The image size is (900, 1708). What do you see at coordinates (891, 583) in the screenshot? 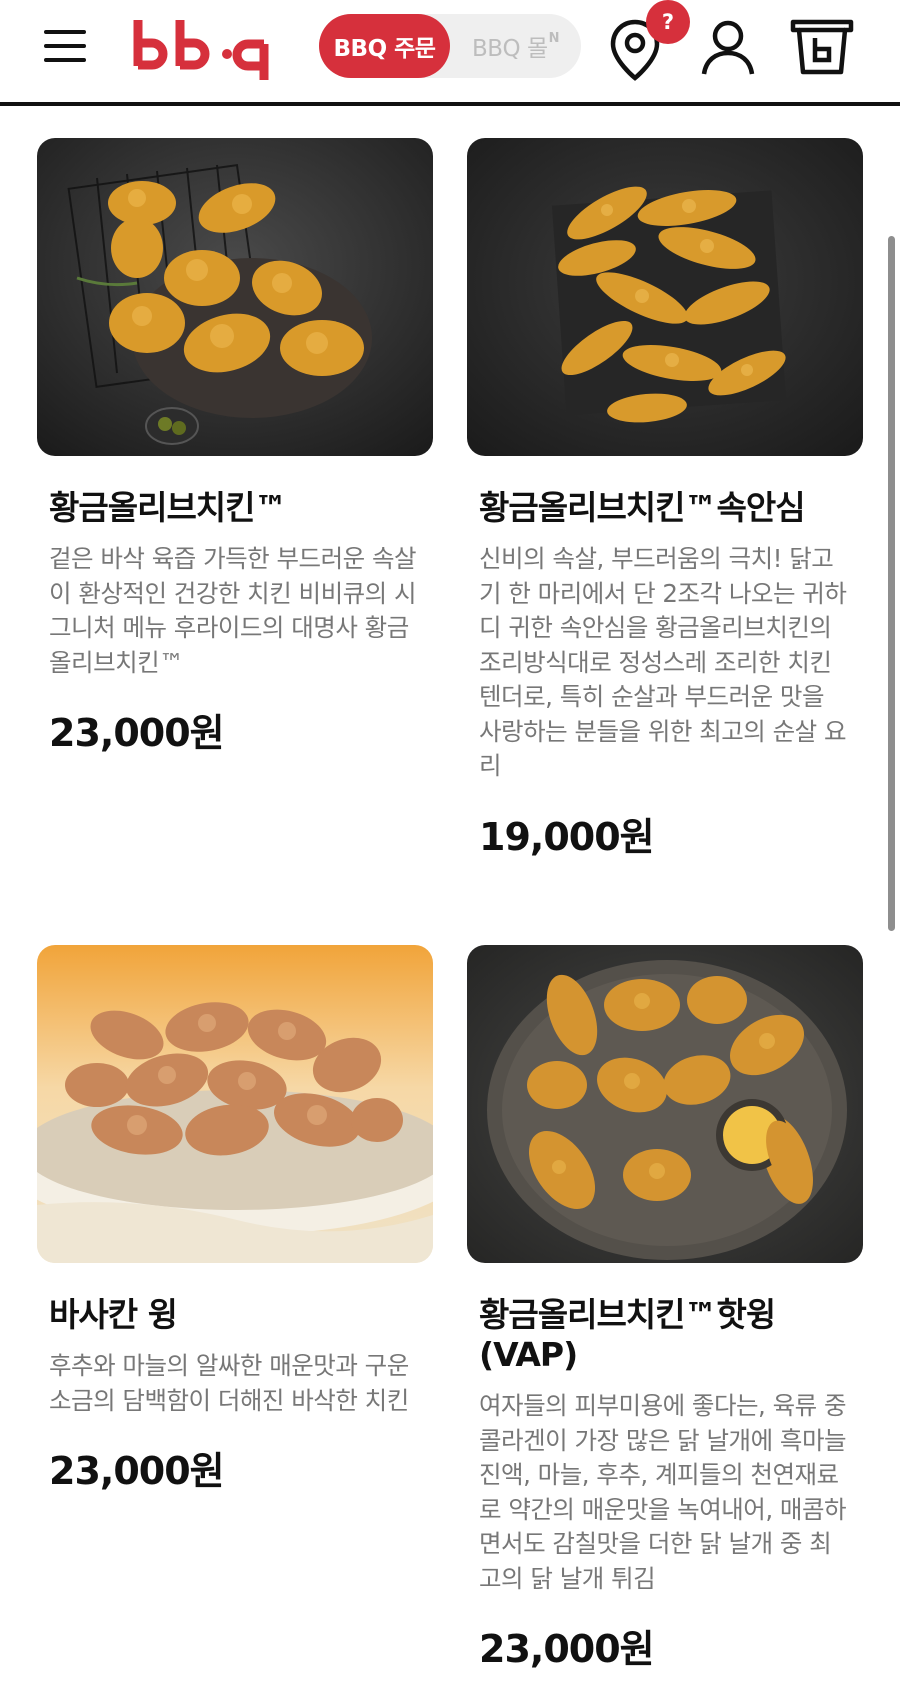
I see `scrollbar` at bounding box center [891, 583].